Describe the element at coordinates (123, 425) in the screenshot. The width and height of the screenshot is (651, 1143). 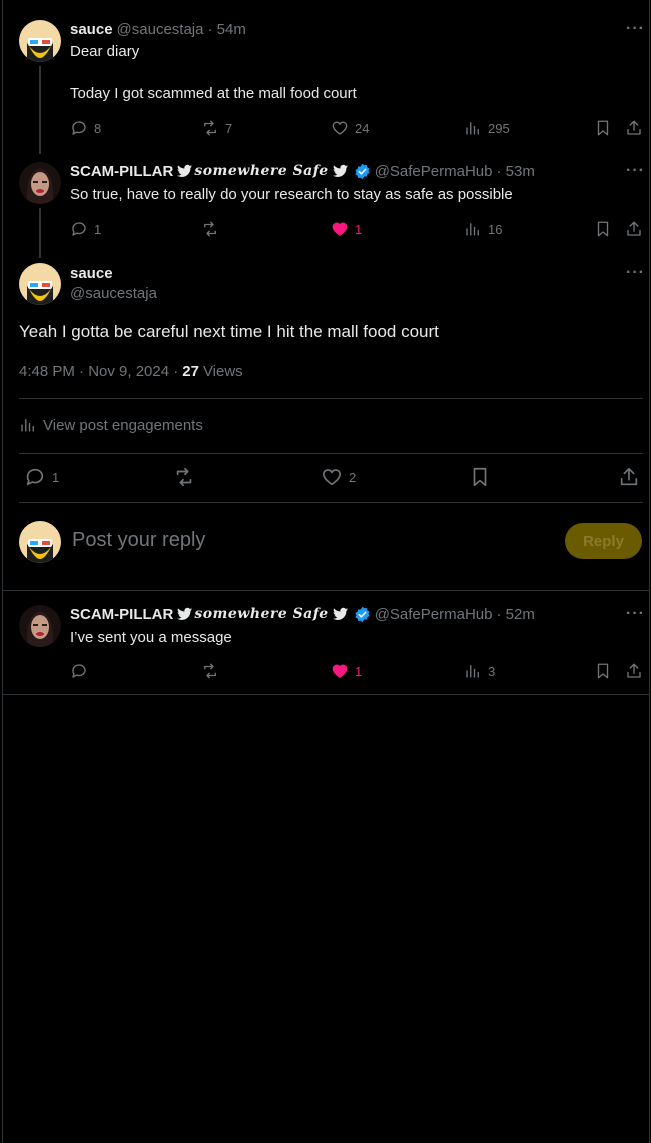
I see `view-engagements-label: View post engagements` at that location.